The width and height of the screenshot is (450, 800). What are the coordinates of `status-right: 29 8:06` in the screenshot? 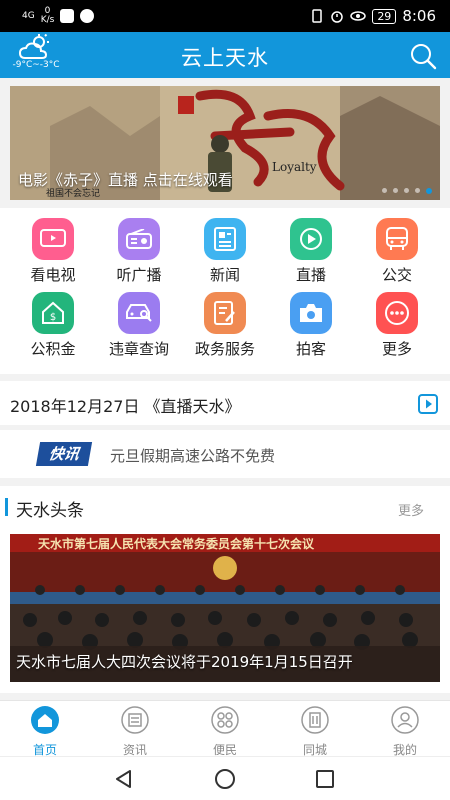 It's located at (373, 16).